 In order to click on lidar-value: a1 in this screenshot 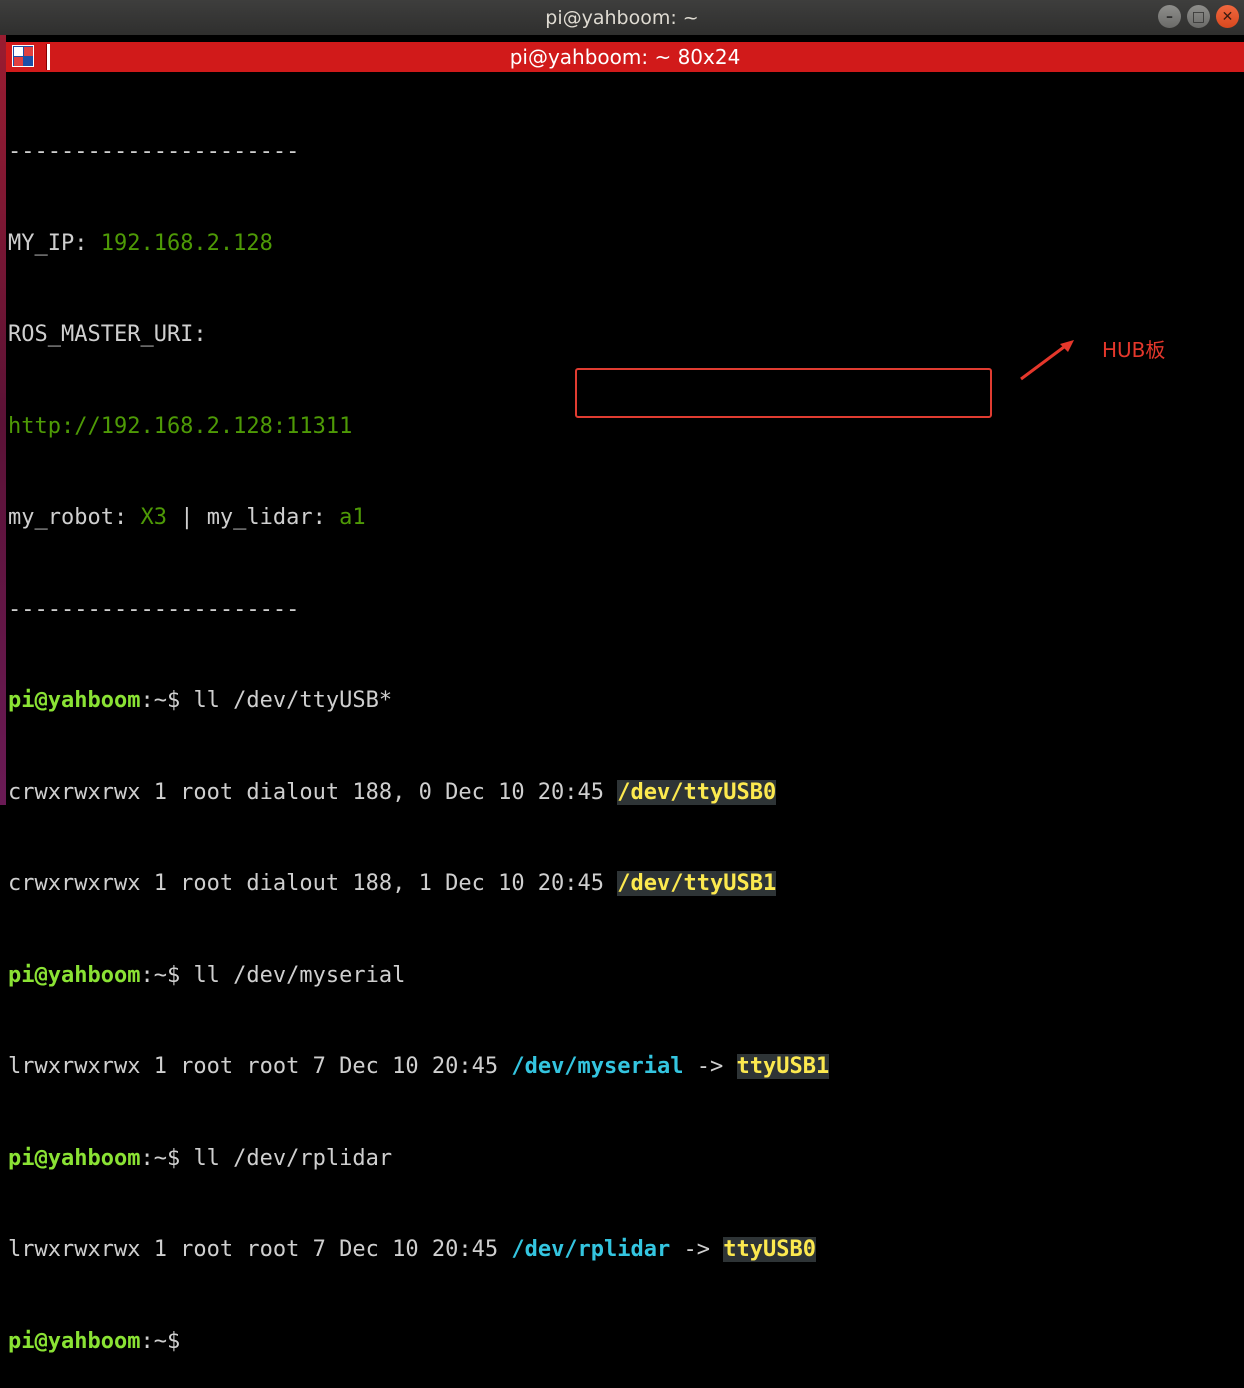, I will do `click(352, 517)`.